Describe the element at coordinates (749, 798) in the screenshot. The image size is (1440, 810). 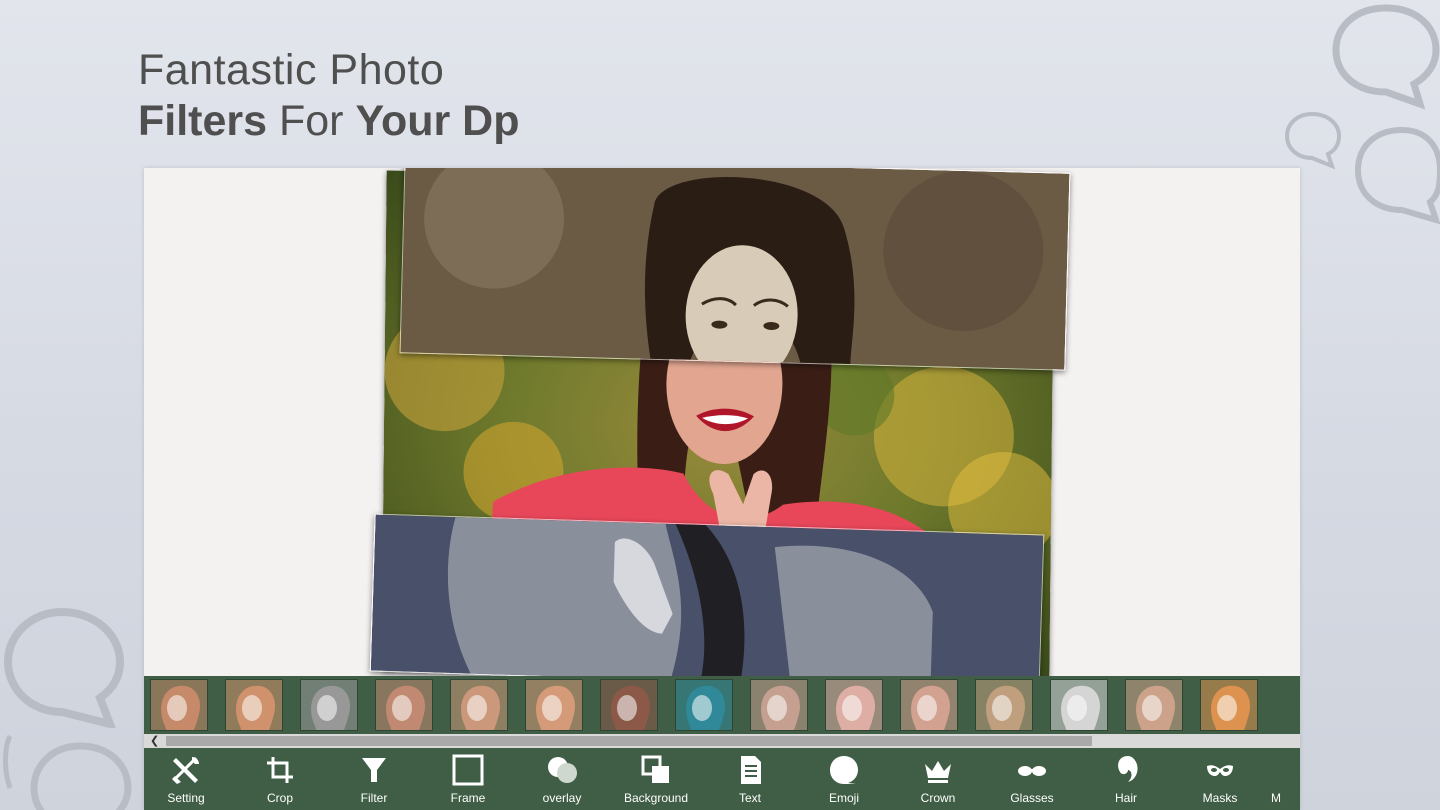
I see `text-label: Text` at that location.